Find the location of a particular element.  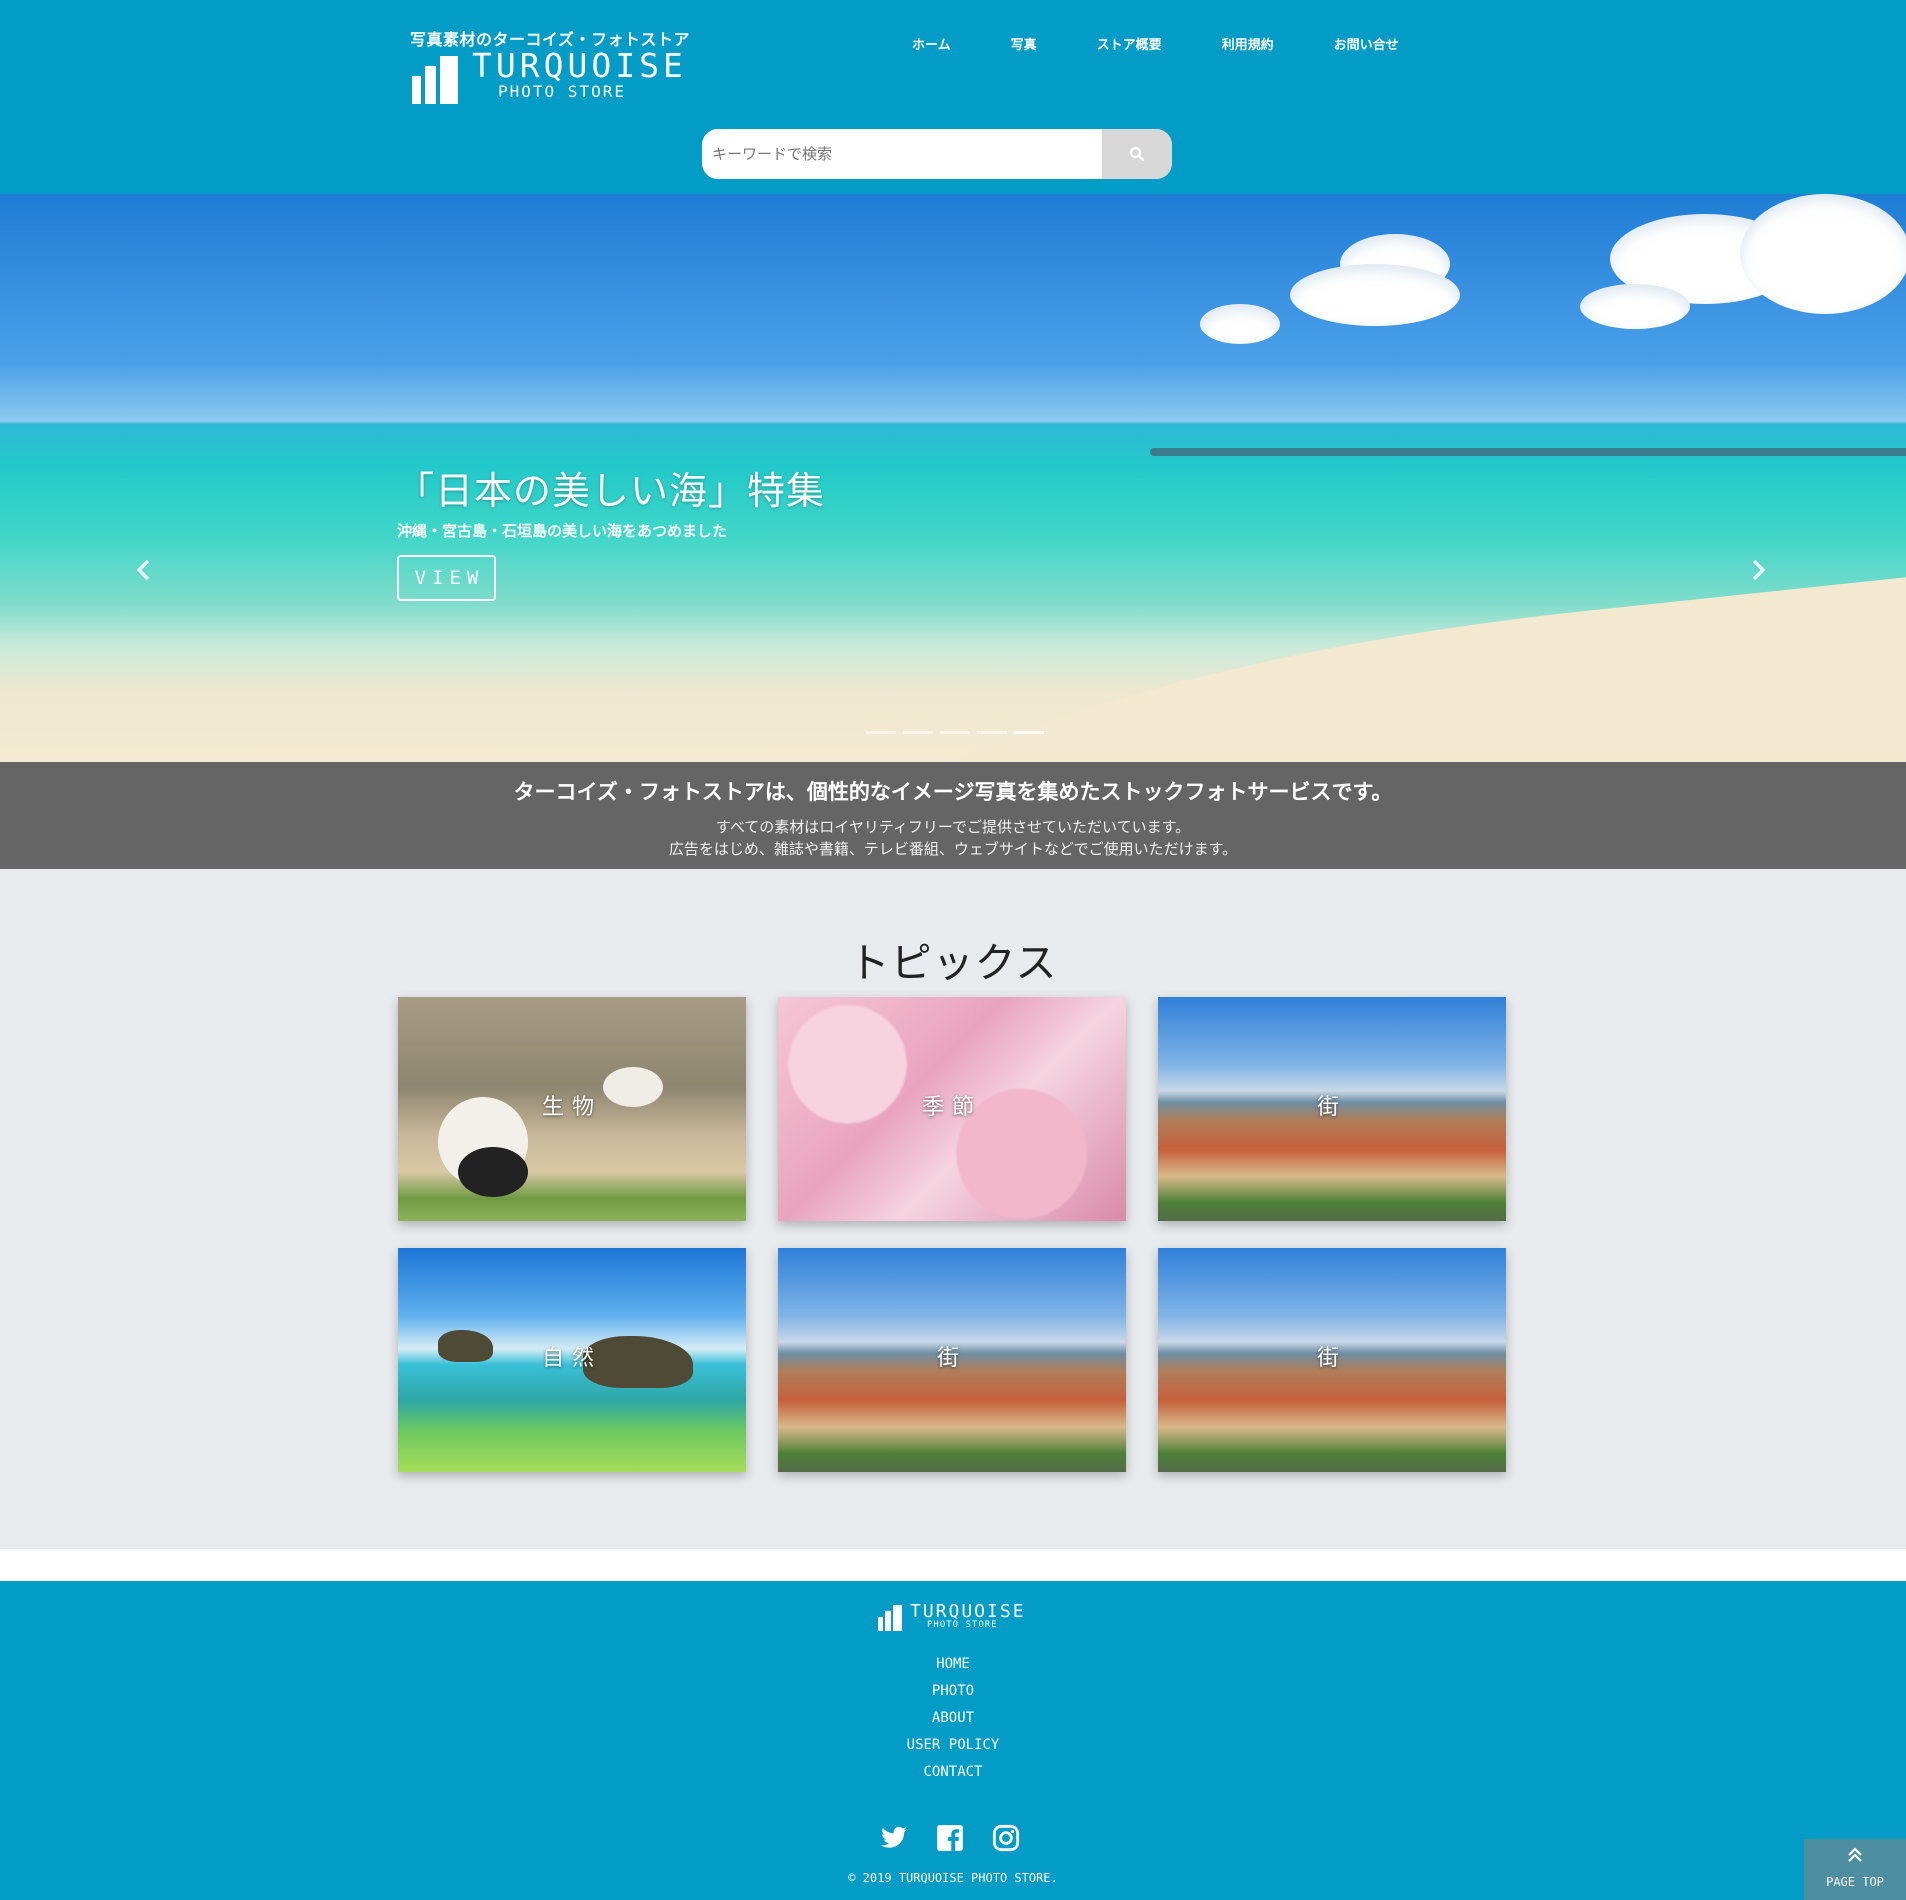

footer-nav-about: ABOUT is located at coordinates (953, 1718).